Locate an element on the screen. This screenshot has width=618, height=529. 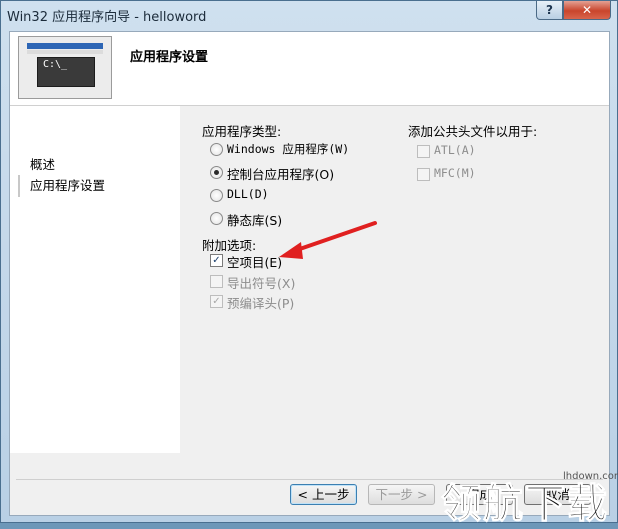
checkbox-empty-project: ✓ is located at coordinates (216, 260).